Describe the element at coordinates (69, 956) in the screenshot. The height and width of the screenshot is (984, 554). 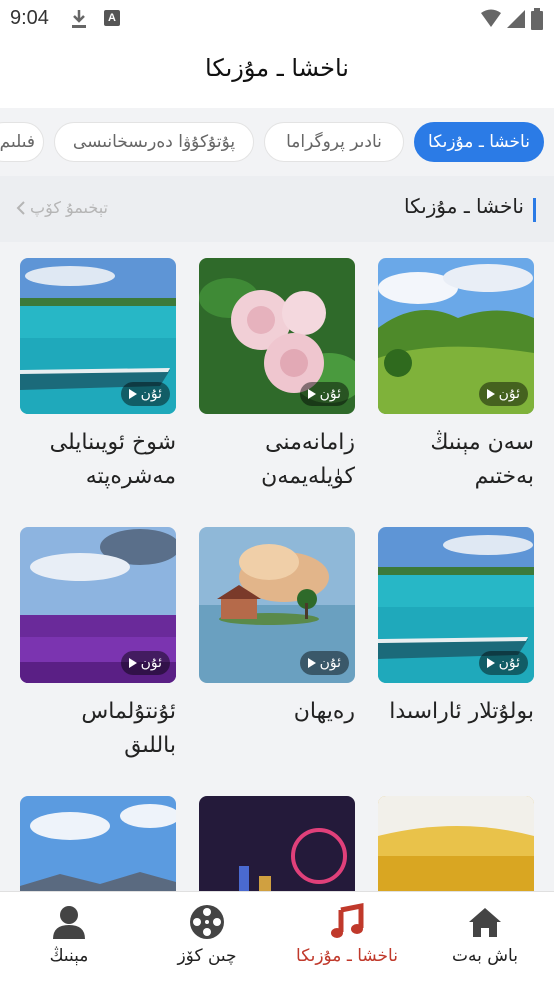
I see `nav-profile-label: مېنىڭ` at that location.